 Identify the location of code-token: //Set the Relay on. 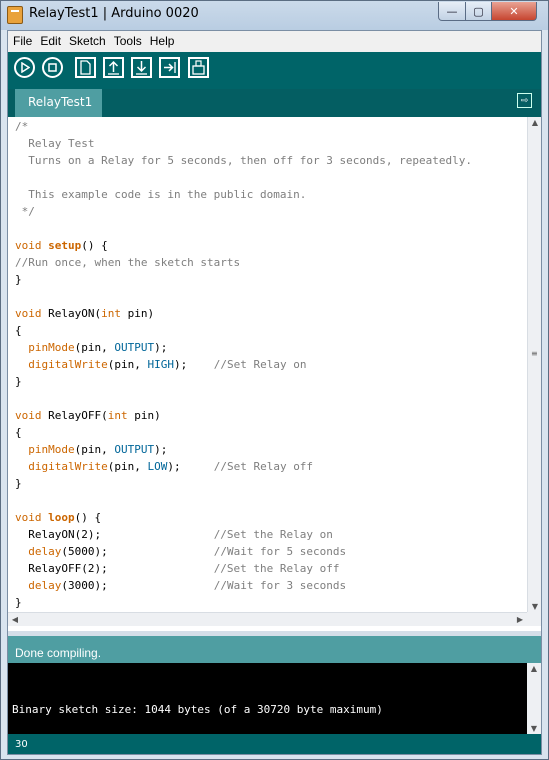
(273, 534).